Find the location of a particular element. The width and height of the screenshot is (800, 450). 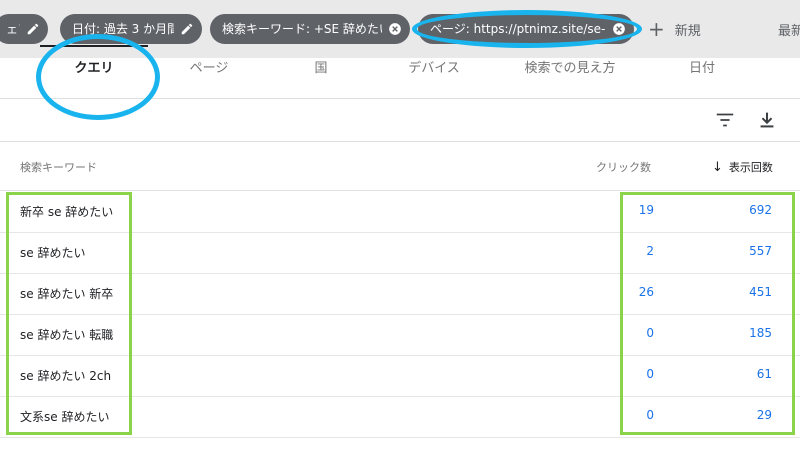

top-right-label: 最新 is located at coordinates (789, 29).